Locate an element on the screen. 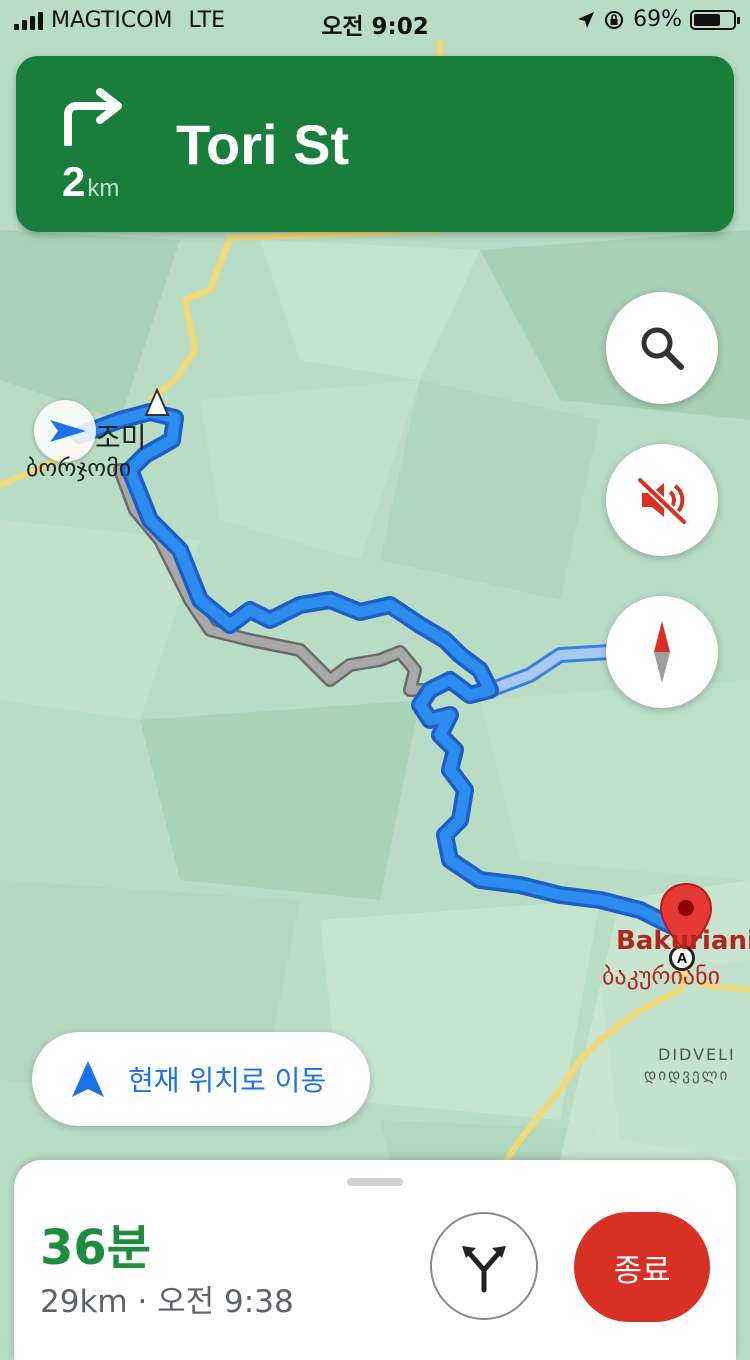 The height and width of the screenshot is (1360, 750). location-arrow-icon is located at coordinates (586, 19).